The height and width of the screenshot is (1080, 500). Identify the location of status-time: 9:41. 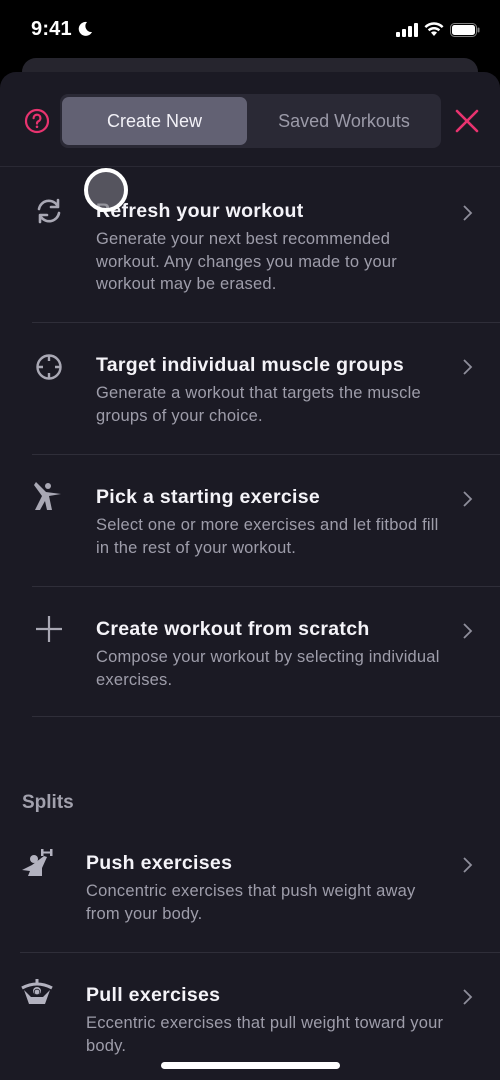
(51, 29).